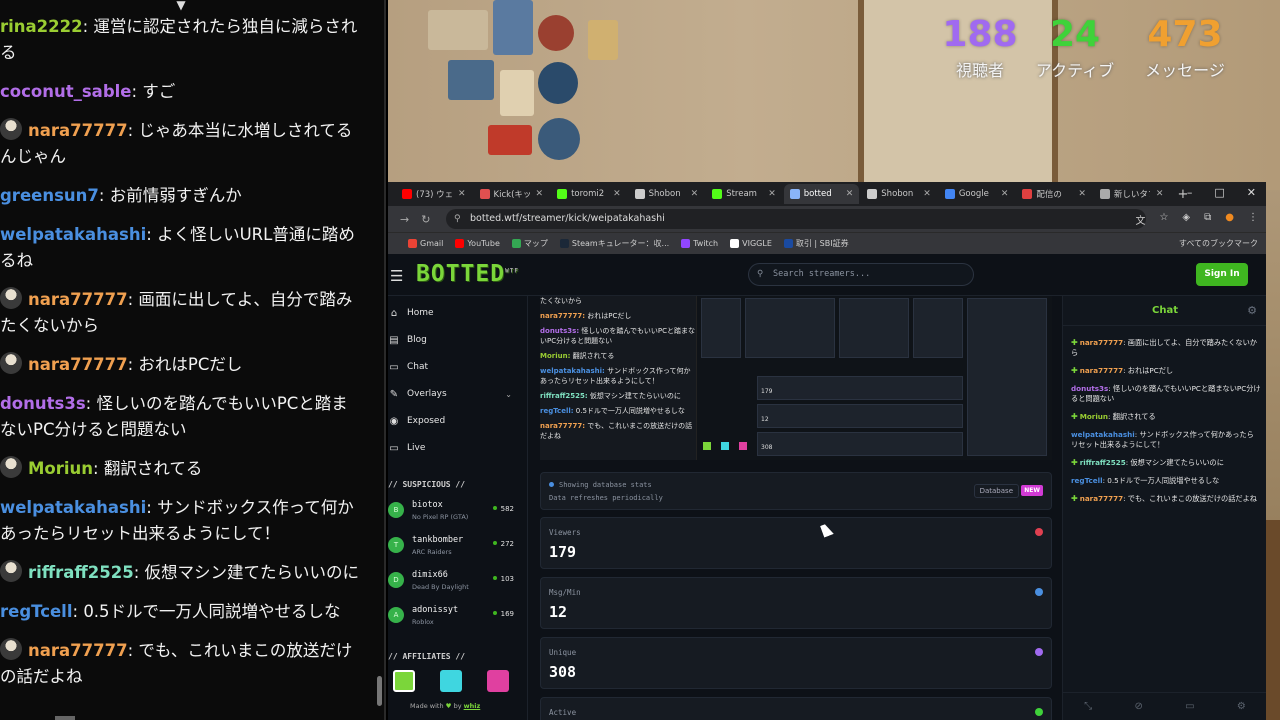 The image size is (1280, 720). Describe the element at coordinates (477, 243) in the screenshot. I see `bookmark-item: YouTube` at that location.